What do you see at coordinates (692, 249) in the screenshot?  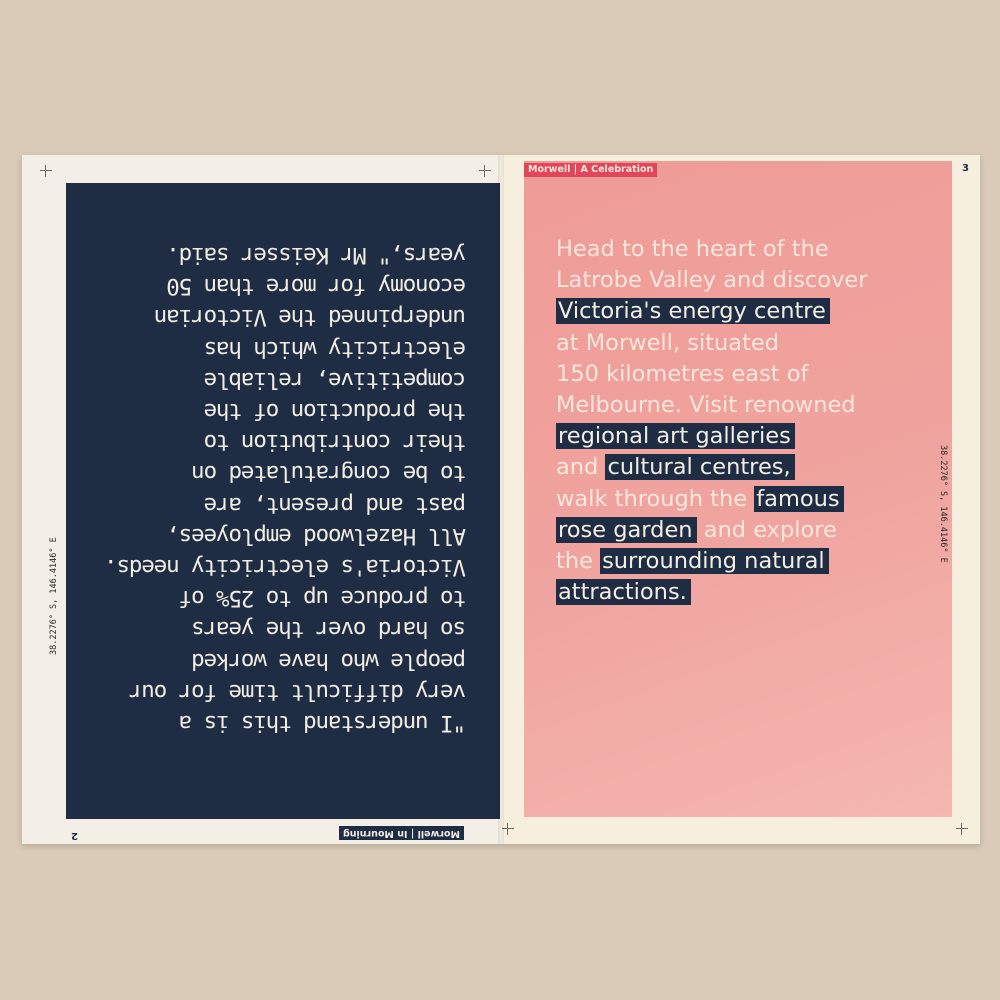 I see `paragraph-text: Head to the heart of the` at bounding box center [692, 249].